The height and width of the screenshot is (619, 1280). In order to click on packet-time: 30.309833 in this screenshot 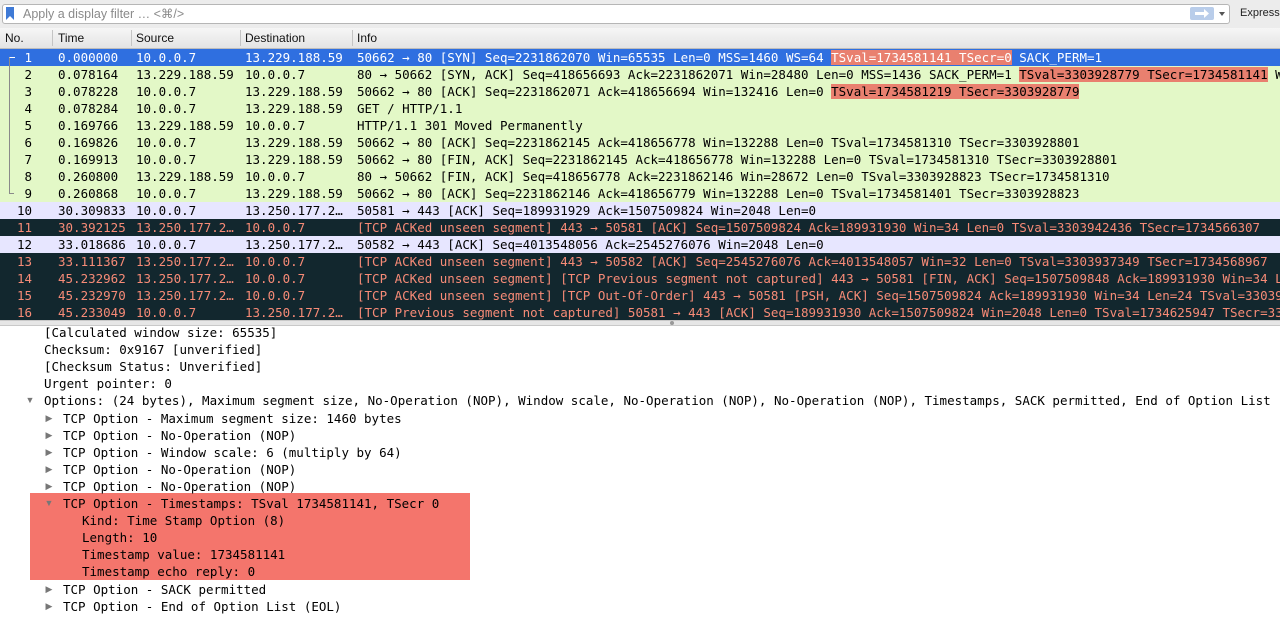, I will do `click(92, 210)`.